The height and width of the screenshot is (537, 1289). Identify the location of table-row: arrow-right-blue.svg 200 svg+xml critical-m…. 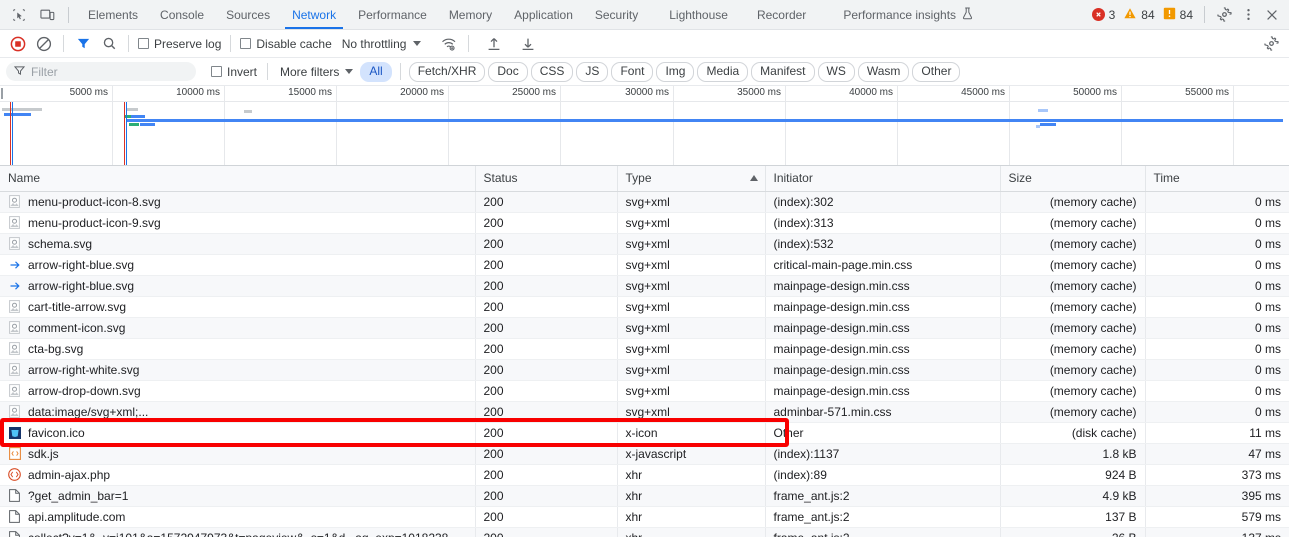
(644, 265).